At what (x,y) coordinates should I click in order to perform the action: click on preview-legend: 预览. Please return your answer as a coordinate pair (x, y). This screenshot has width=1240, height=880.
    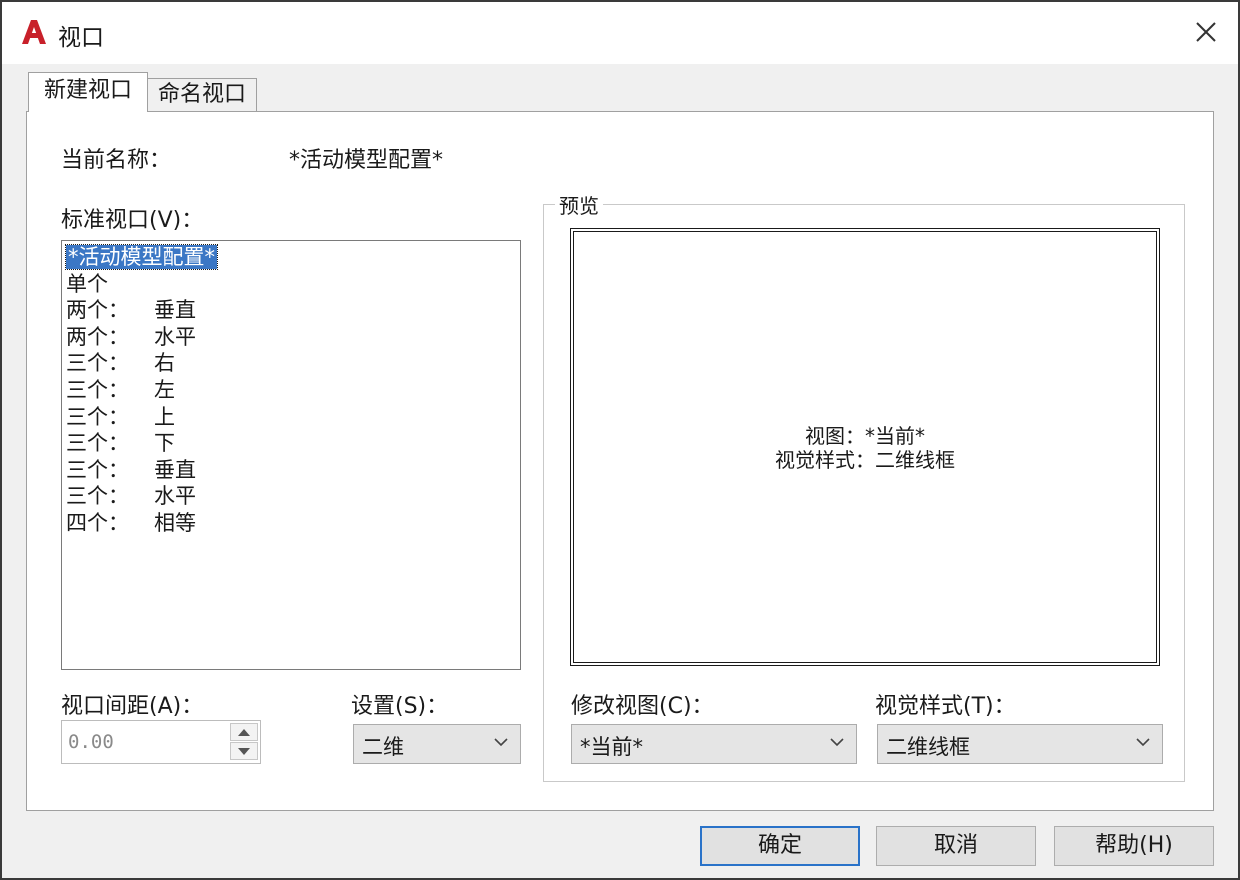
    Looking at the image, I should click on (579, 204).